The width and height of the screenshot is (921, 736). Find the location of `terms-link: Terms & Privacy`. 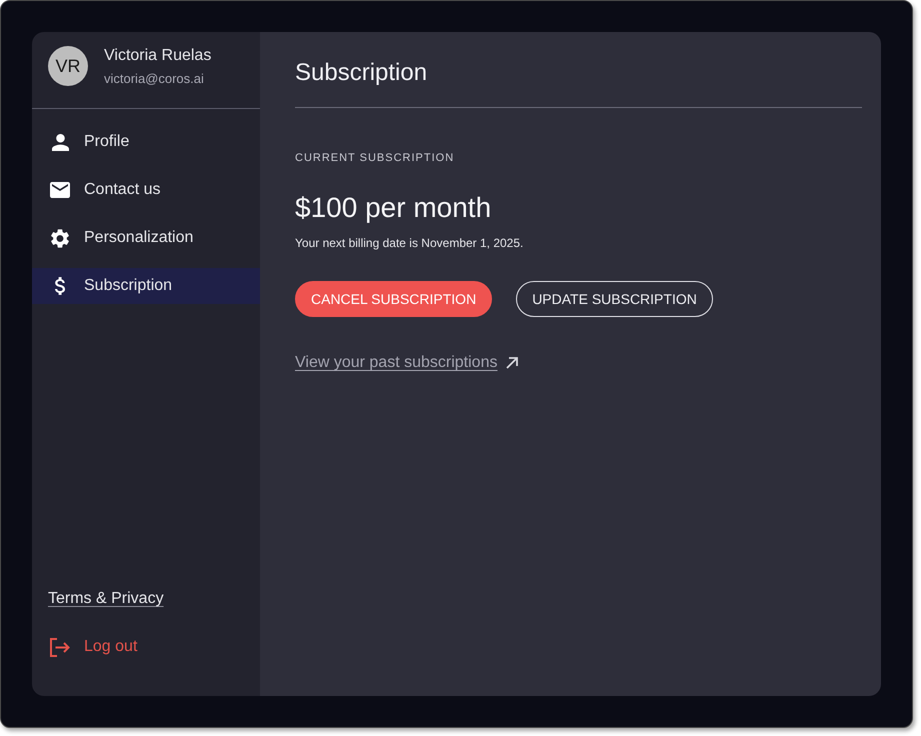

terms-link: Terms & Privacy is located at coordinates (106, 599).